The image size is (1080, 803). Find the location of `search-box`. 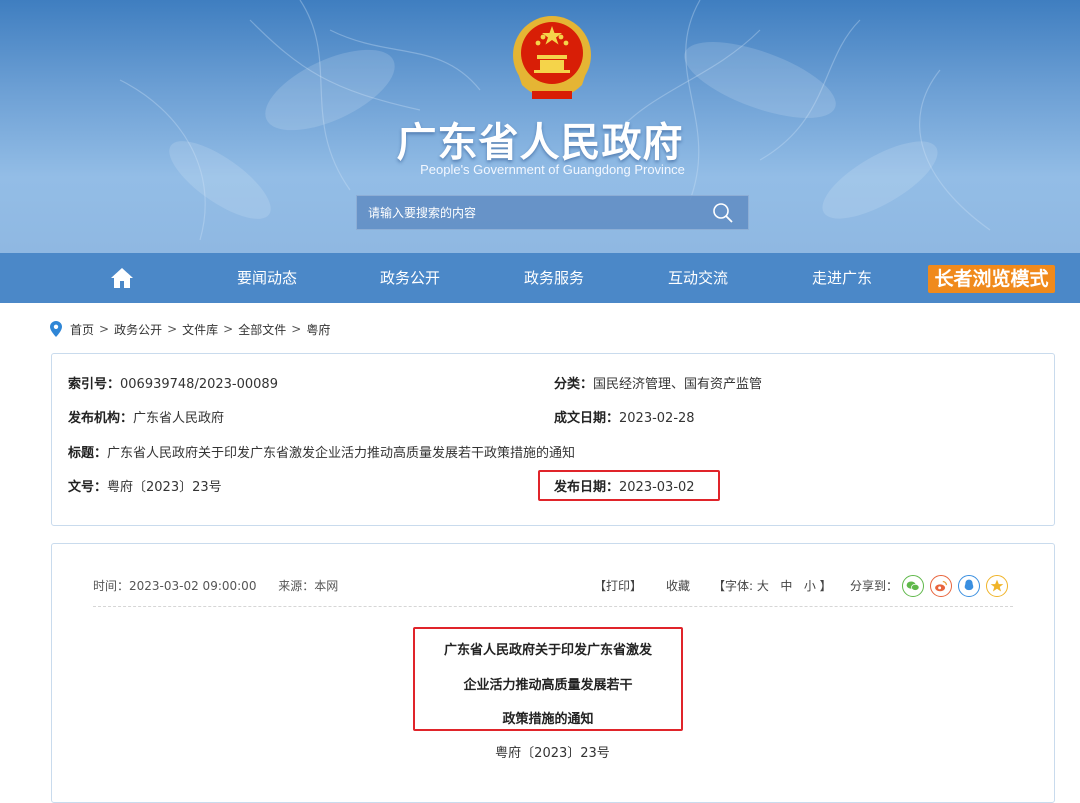

search-box is located at coordinates (552, 212).